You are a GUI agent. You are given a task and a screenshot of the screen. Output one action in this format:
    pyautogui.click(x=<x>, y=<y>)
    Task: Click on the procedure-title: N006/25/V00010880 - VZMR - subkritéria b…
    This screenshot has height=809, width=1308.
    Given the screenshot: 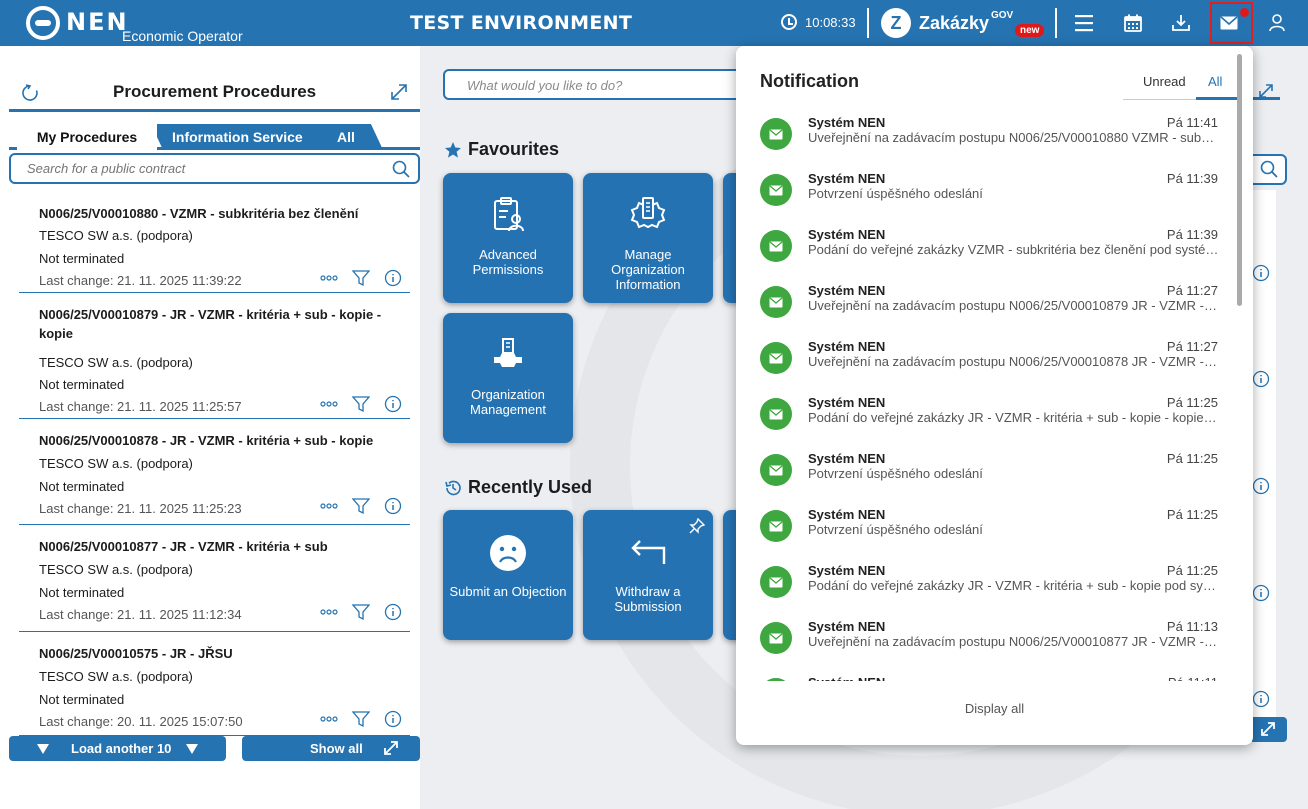 What is the action you would take?
    pyautogui.click(x=219, y=213)
    